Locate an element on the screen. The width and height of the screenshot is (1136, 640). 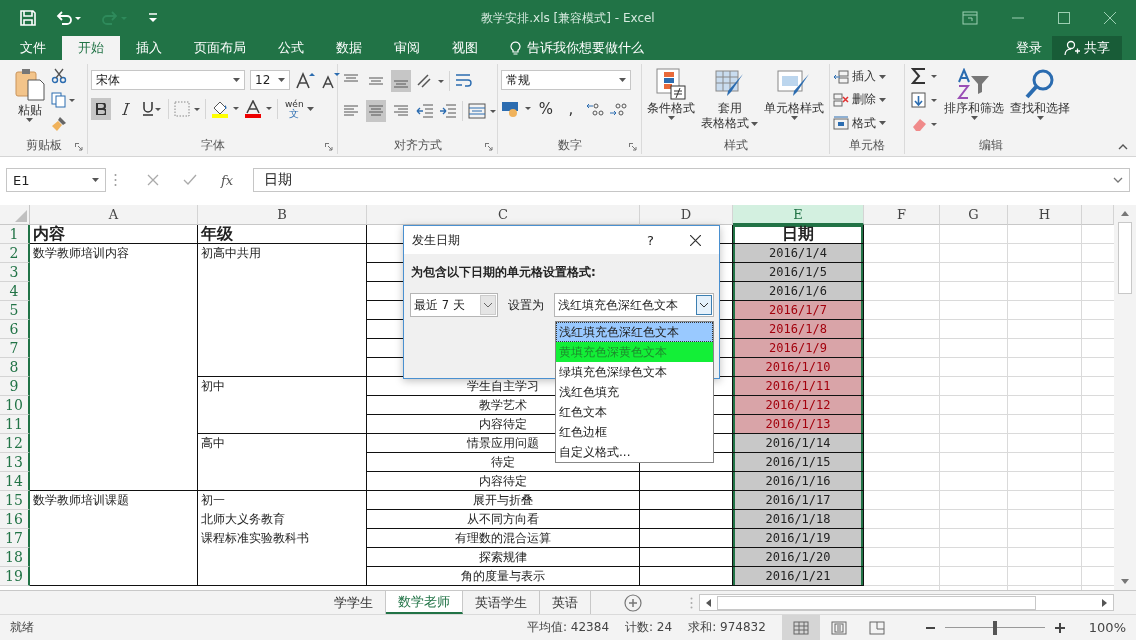
zoom-slider-thumb is located at coordinates (994, 627).